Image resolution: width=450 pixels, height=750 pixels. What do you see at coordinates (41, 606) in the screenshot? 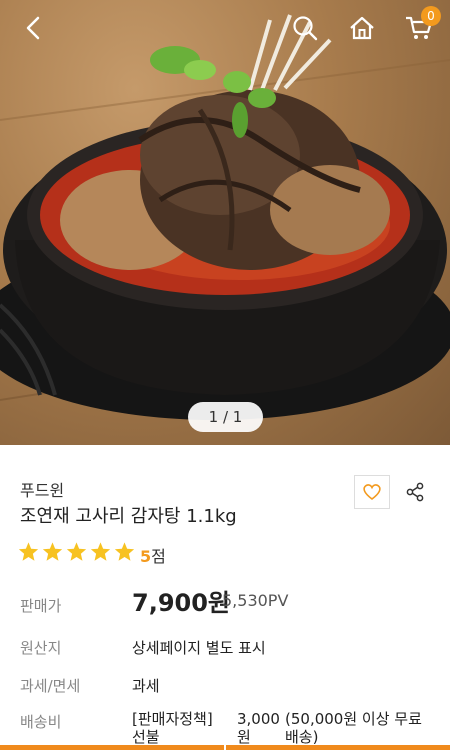
I see `price-label: 판매가` at bounding box center [41, 606].